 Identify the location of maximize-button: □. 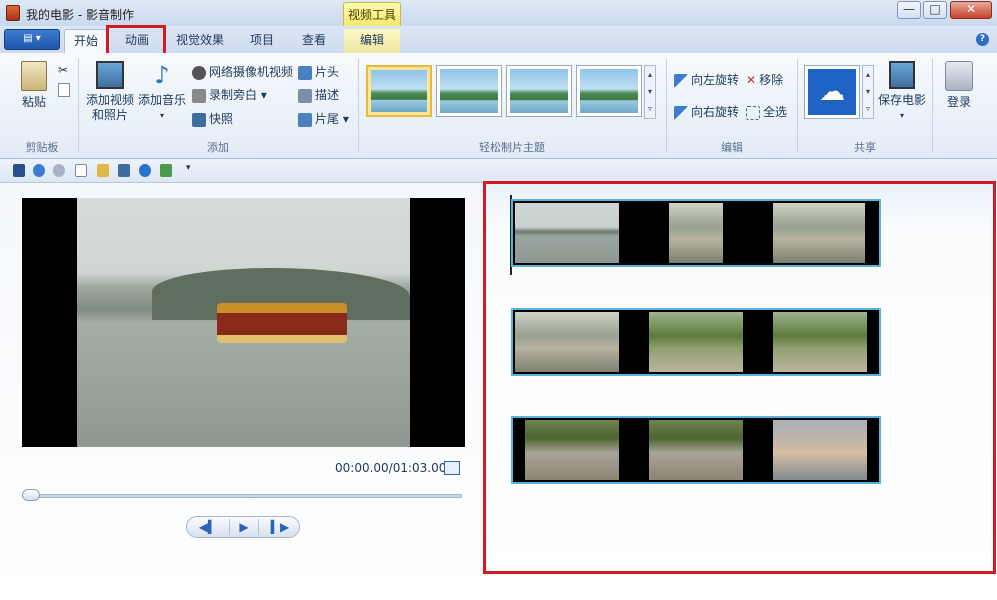
(935, 10).